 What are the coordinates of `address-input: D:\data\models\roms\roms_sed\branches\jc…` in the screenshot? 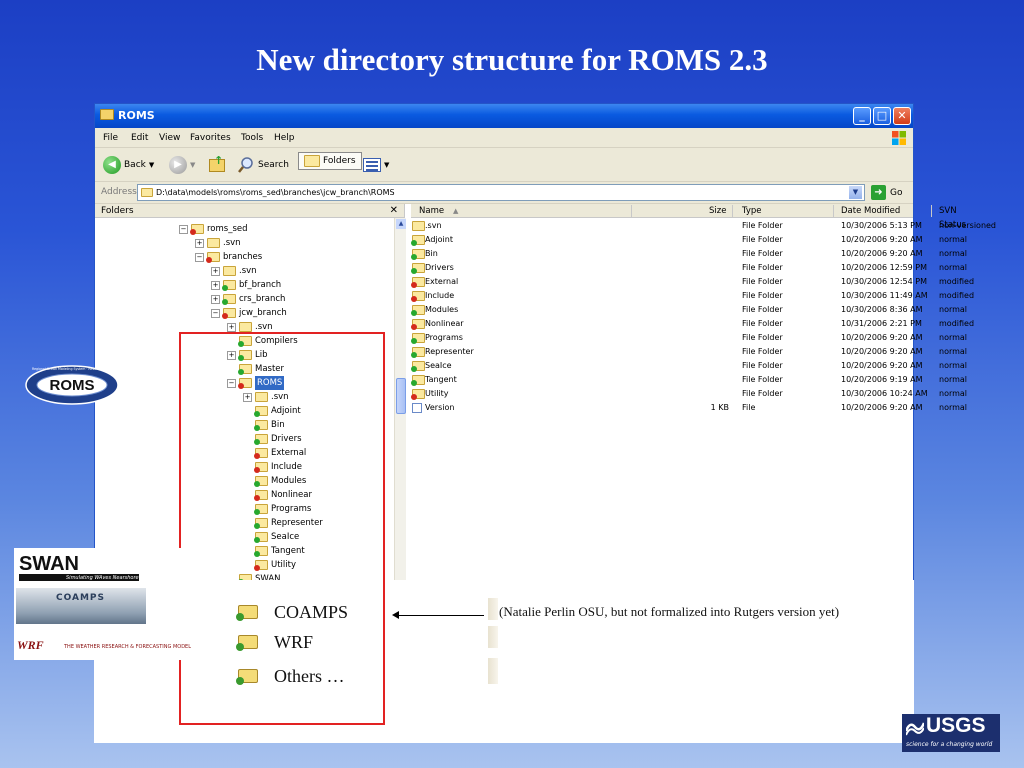 It's located at (501, 192).